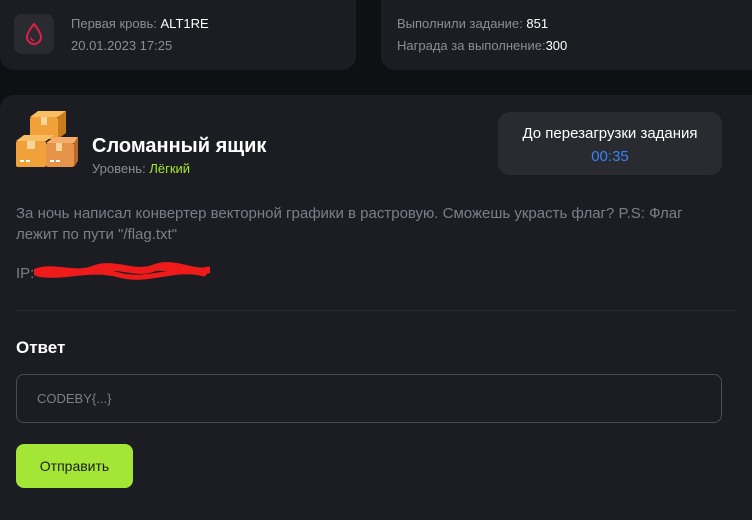 The image size is (752, 520). I want to click on first-blood-label: Первая кровь:, so click(114, 23).